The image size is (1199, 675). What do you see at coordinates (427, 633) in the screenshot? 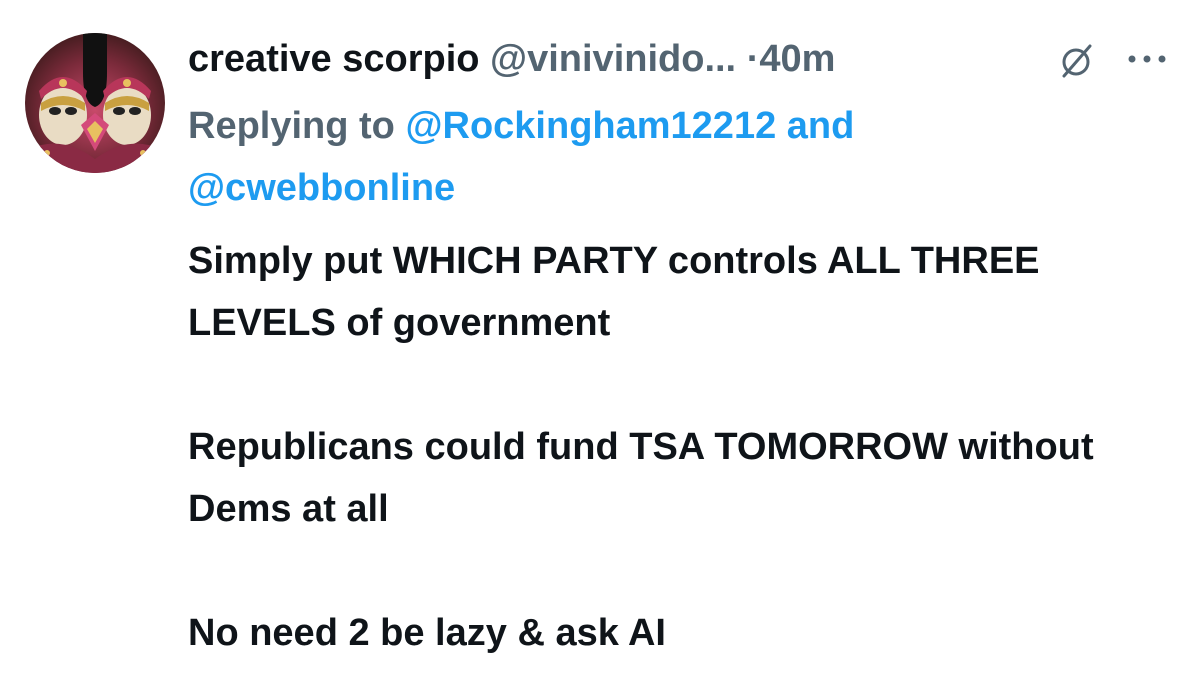
I see `tweet-paragraph: No need 2 be lazy & ask AI` at bounding box center [427, 633].